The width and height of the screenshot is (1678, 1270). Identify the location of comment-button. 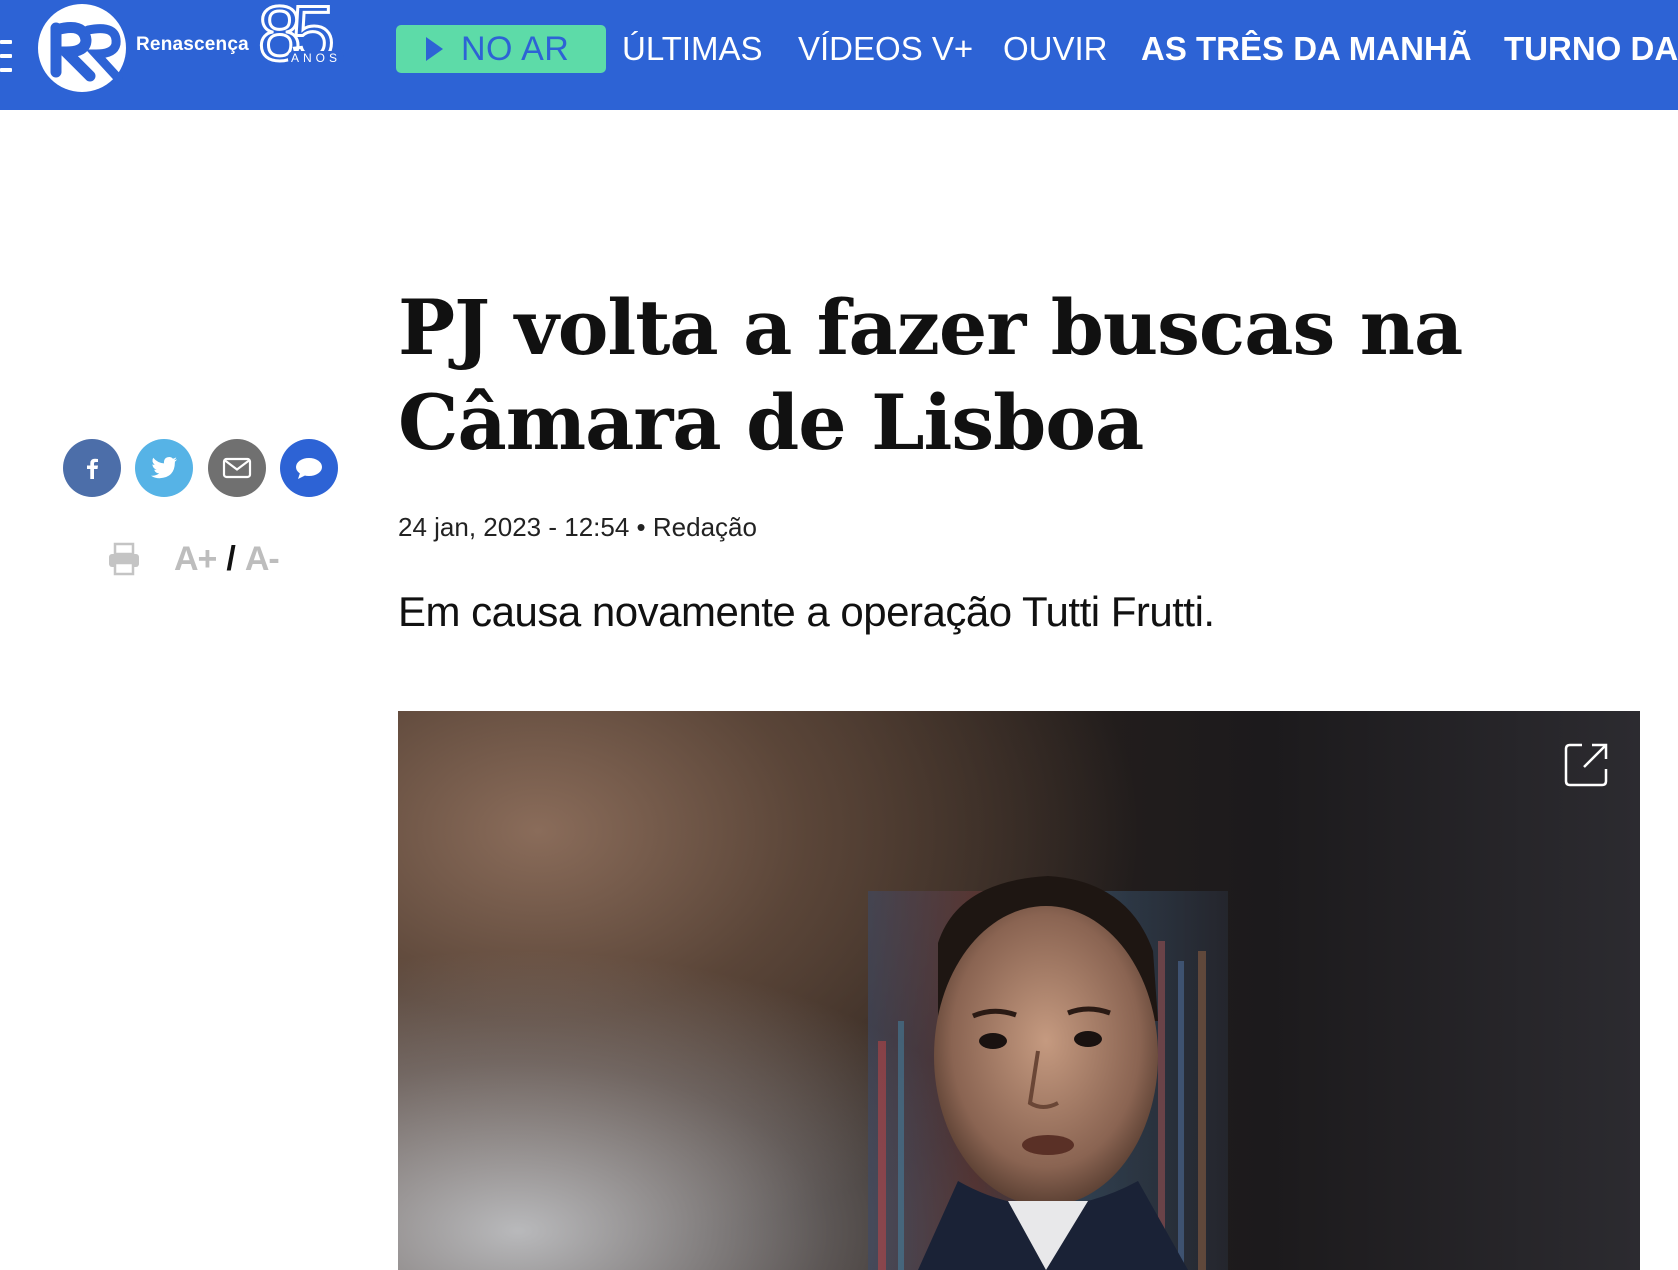
(309, 468).